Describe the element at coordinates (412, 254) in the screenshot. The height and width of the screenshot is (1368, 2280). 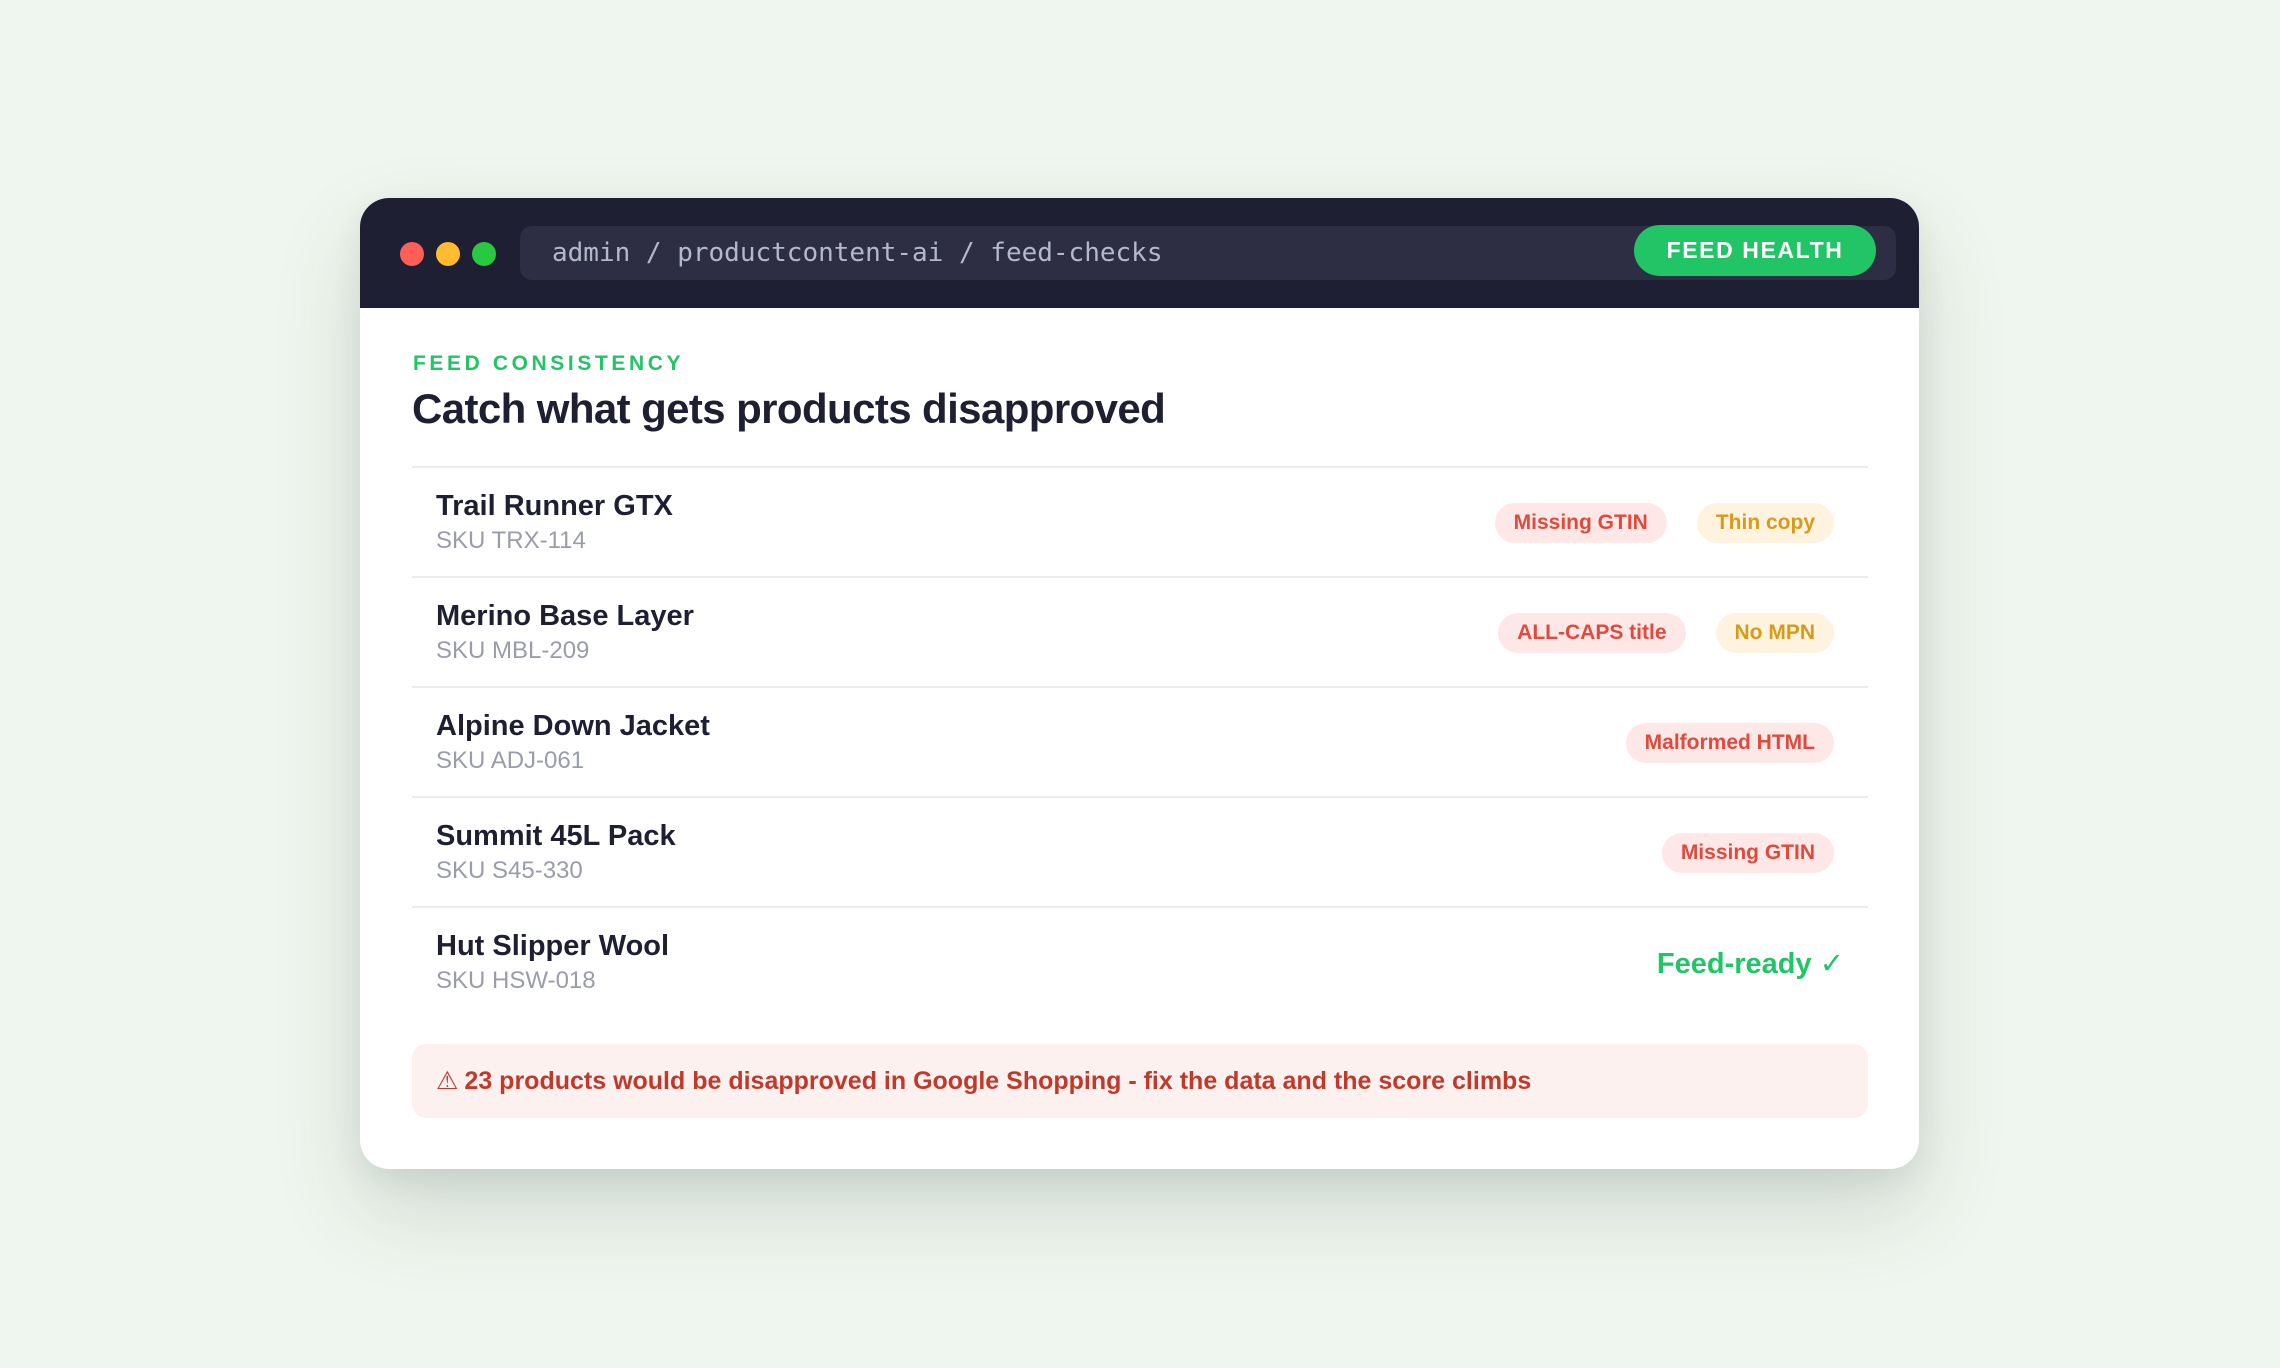
I see `close-window-button` at that location.